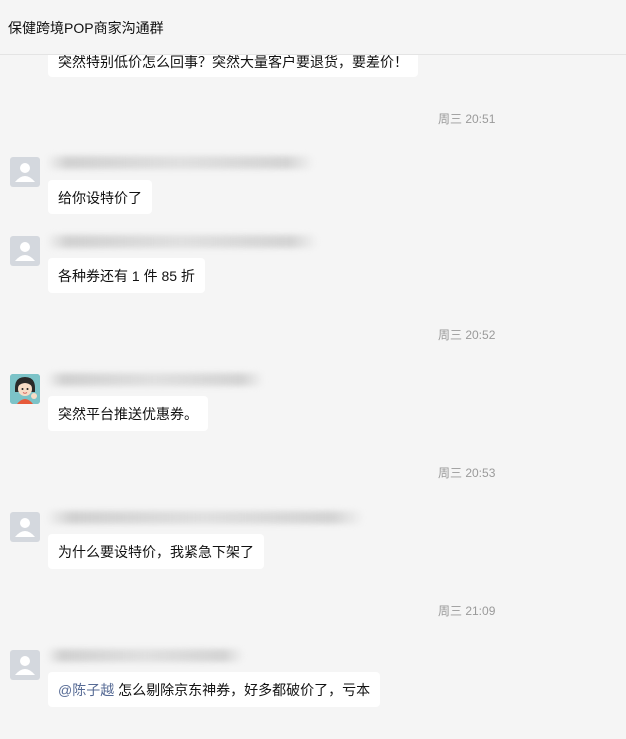 Image resolution: width=626 pixels, height=739 pixels. I want to click on cartoon-girl-avatar-icon, so click(25, 389).